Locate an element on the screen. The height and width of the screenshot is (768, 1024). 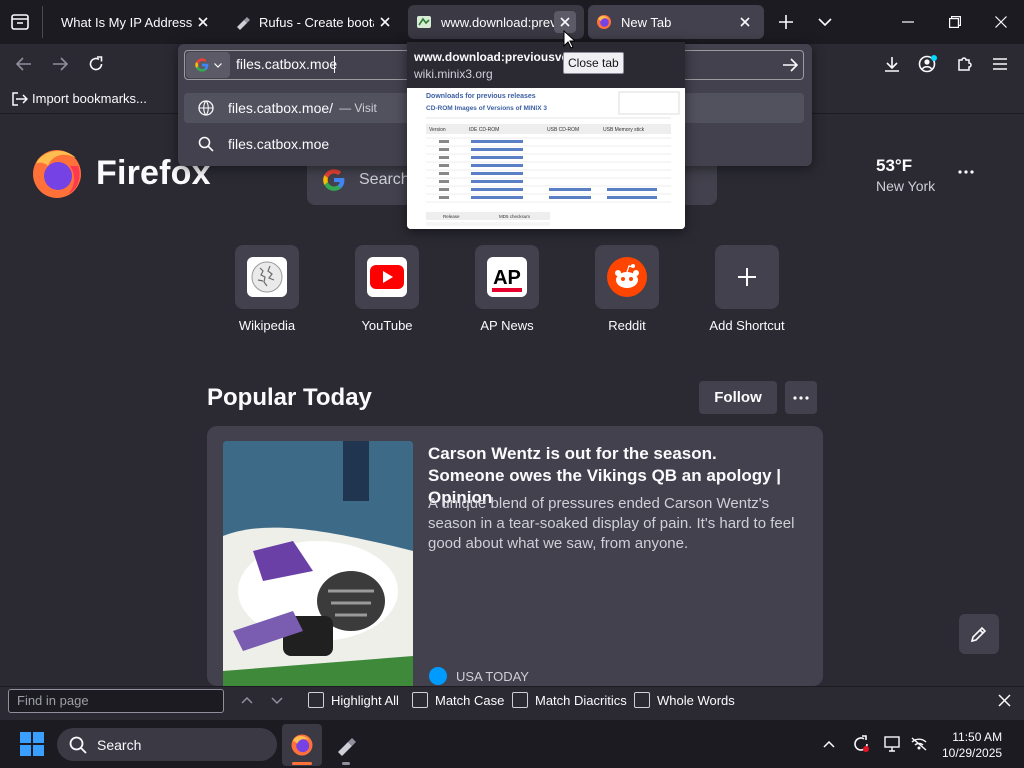
preview-col-header: USB Memory stick is located at coordinates (624, 130).